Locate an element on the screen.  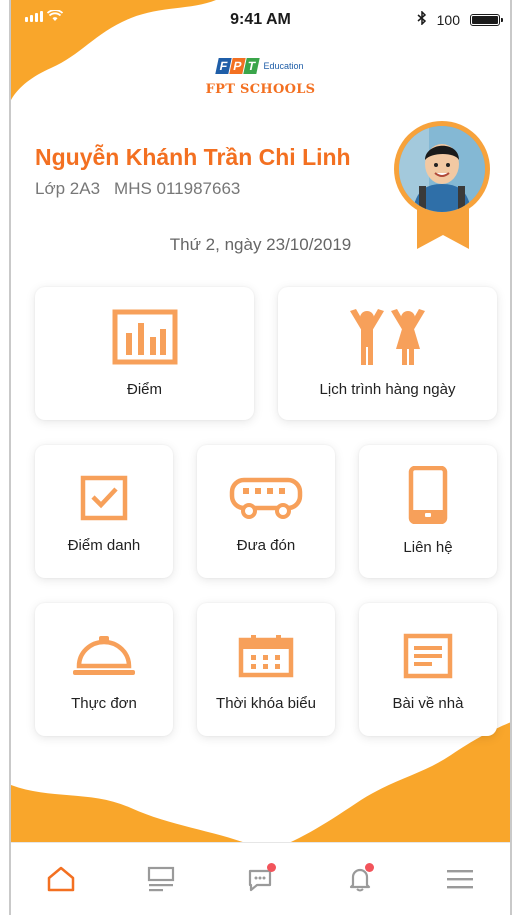
bluetooth-icon is located at coordinates (422, 19).